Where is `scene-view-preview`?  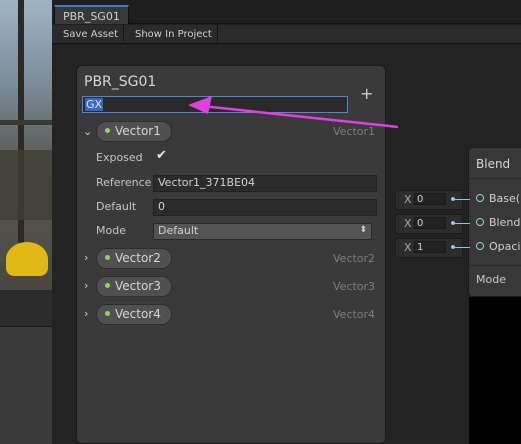 scene-view-preview is located at coordinates (26, 145).